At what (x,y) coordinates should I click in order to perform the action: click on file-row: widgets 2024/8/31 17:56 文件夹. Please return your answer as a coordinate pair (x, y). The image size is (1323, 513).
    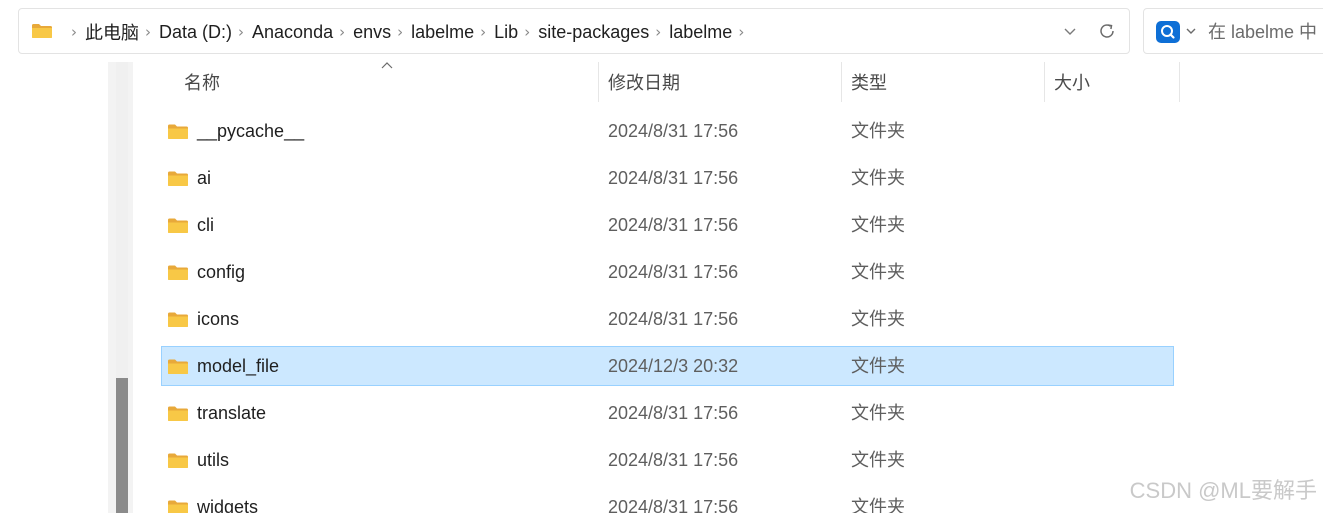
    Looking at the image, I should click on (667, 500).